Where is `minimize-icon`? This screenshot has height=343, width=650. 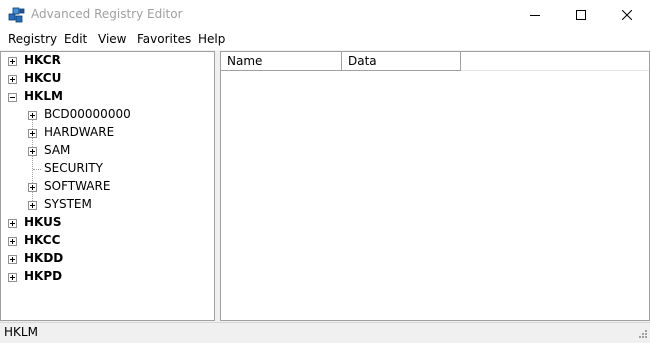 minimize-icon is located at coordinates (535, 15).